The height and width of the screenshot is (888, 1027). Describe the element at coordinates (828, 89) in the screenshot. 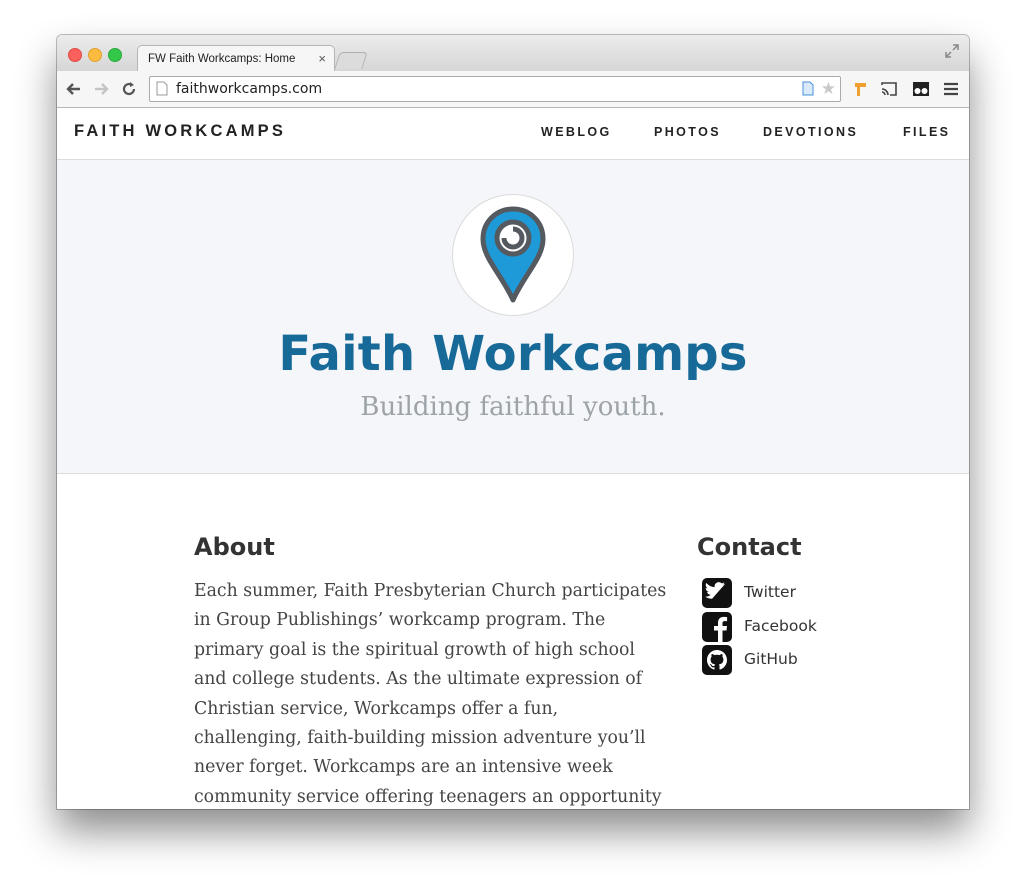

I see `bookmark-star-icon: ★` at that location.